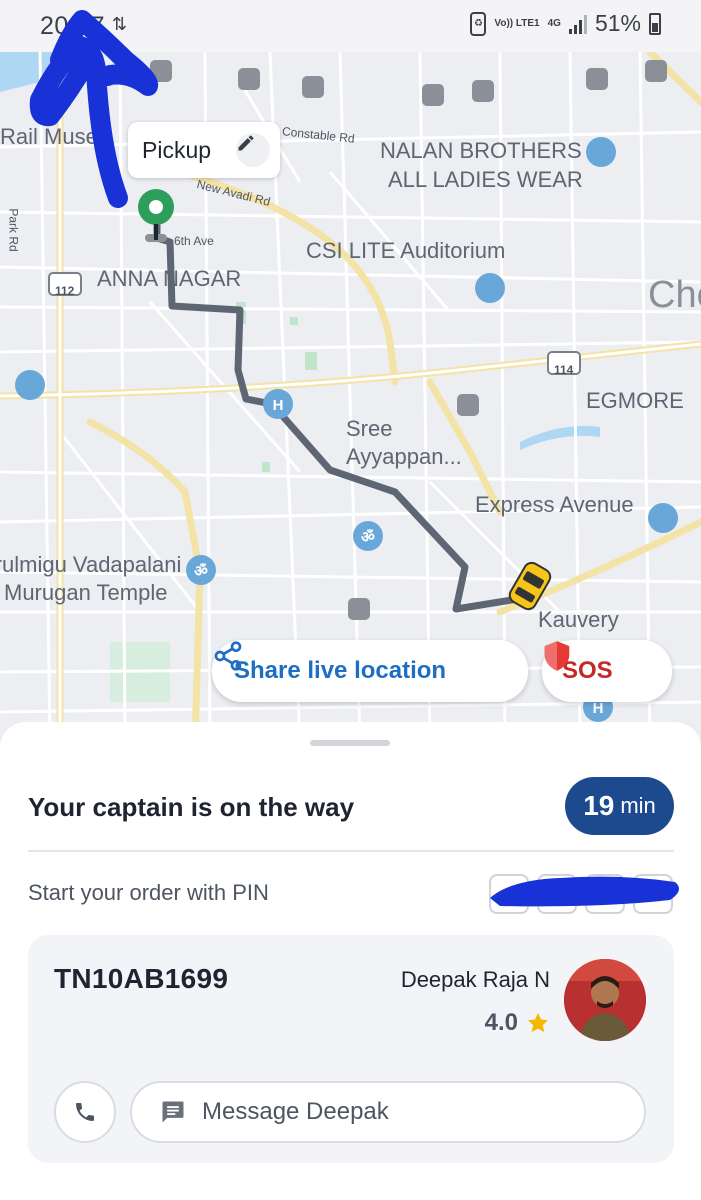 This screenshot has width=701, height=1200. What do you see at coordinates (635, 400) in the screenshot?
I see `map-label-egmore: EGMORE` at bounding box center [635, 400].